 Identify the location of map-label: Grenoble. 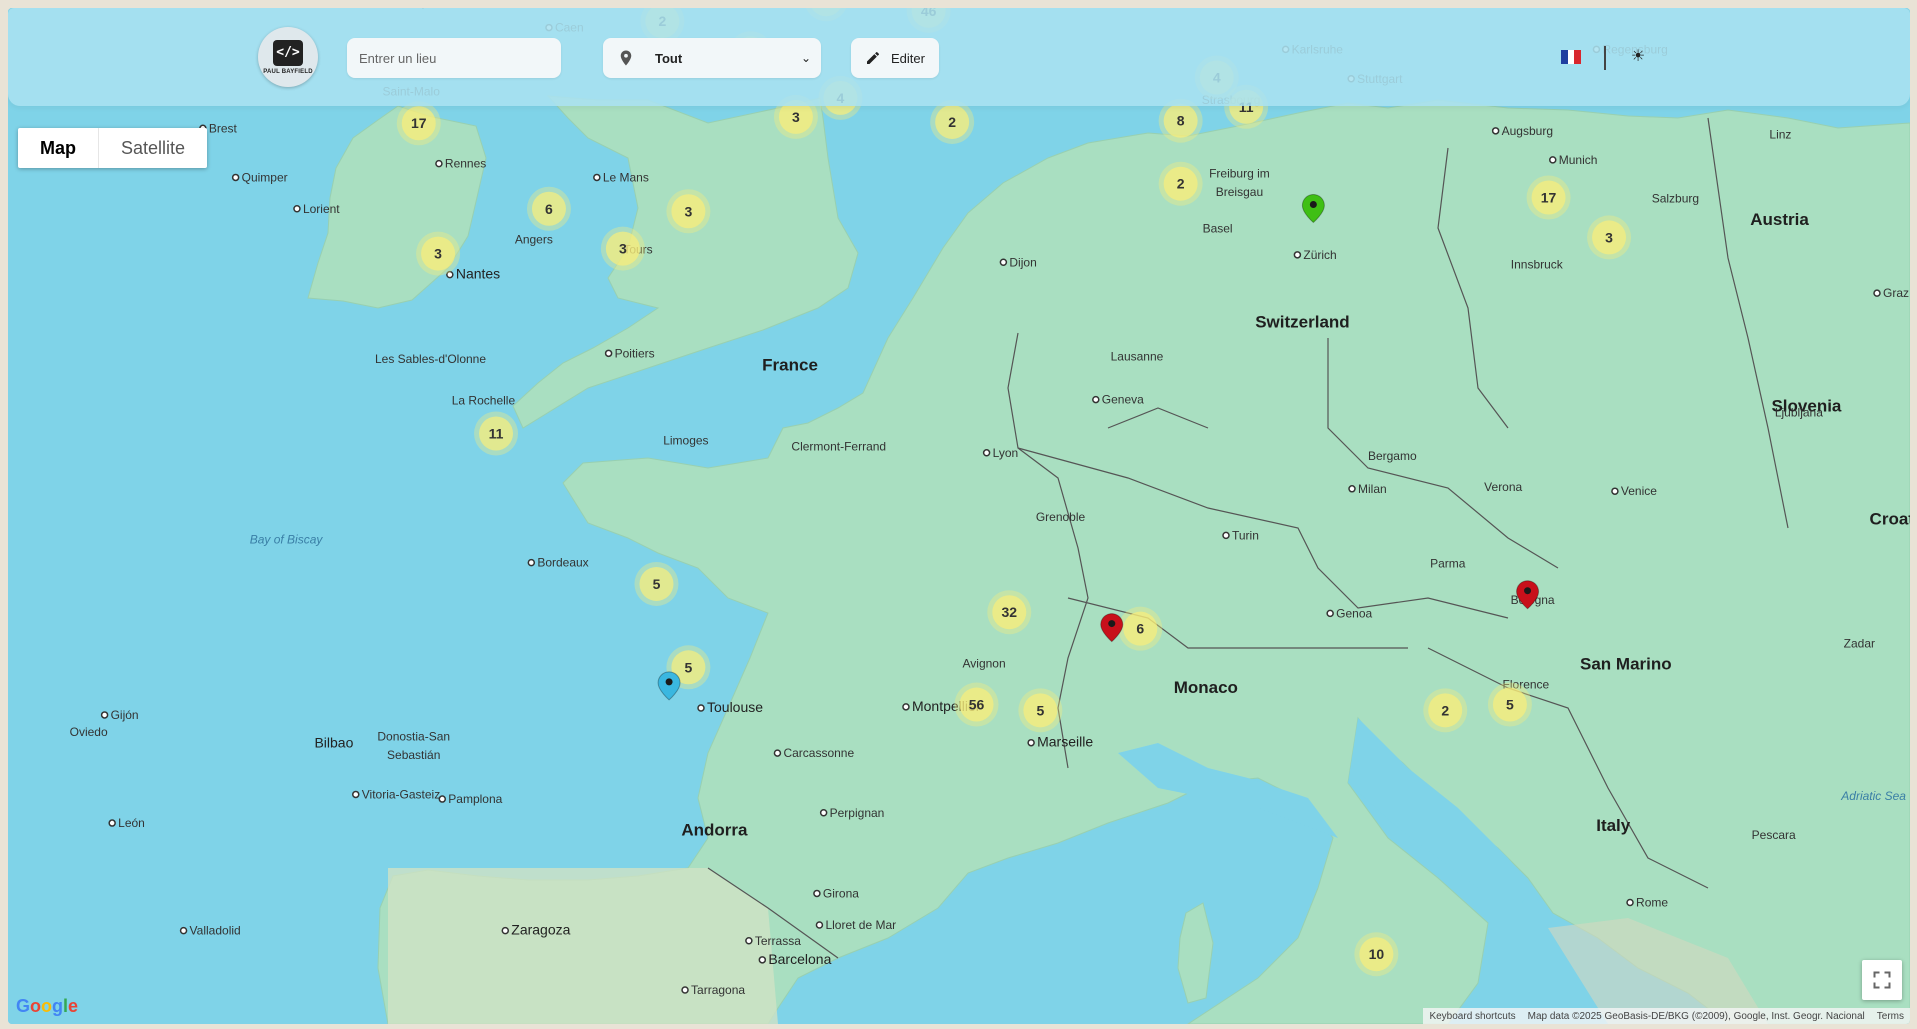
(1061, 517).